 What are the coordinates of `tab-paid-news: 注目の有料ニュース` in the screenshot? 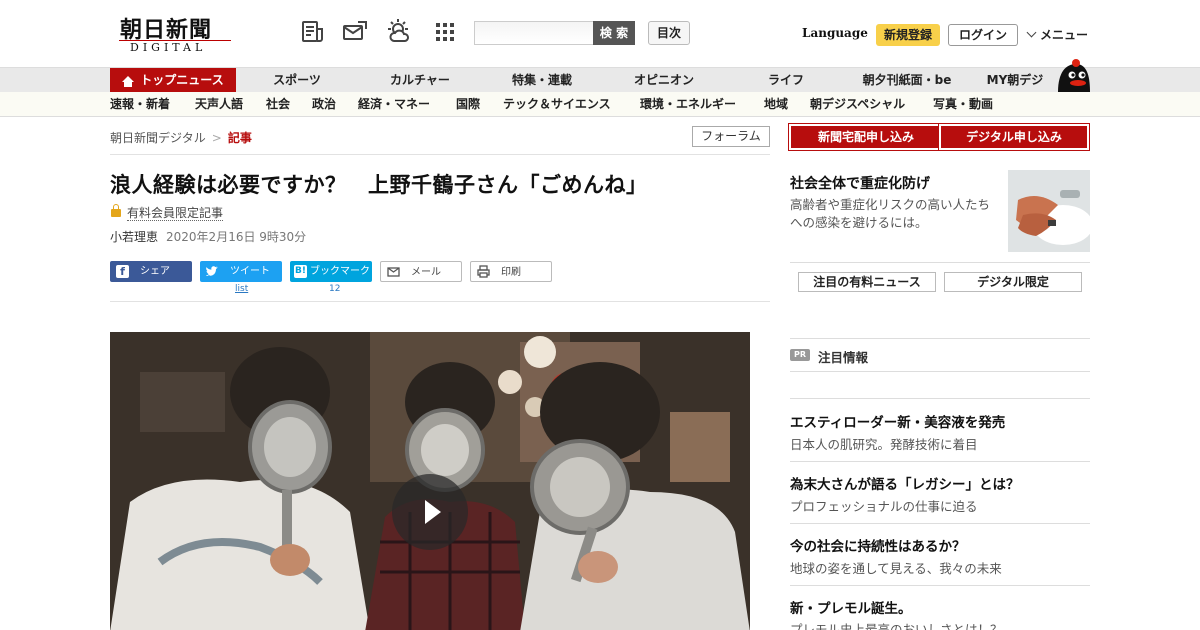 It's located at (867, 282).